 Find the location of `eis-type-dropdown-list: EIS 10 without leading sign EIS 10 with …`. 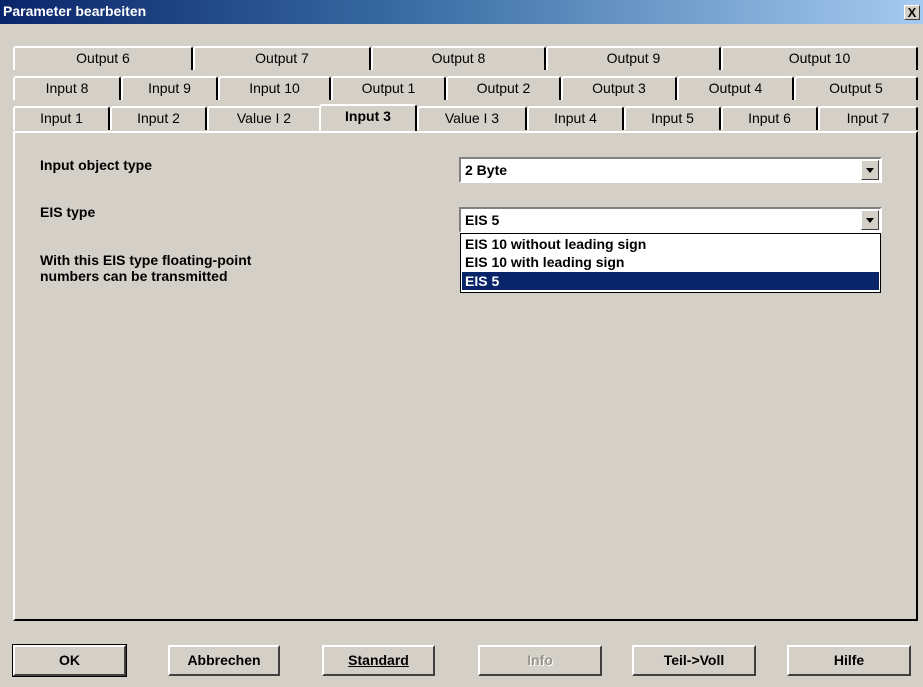

eis-type-dropdown-list: EIS 10 without leading sign EIS 10 with … is located at coordinates (670, 263).